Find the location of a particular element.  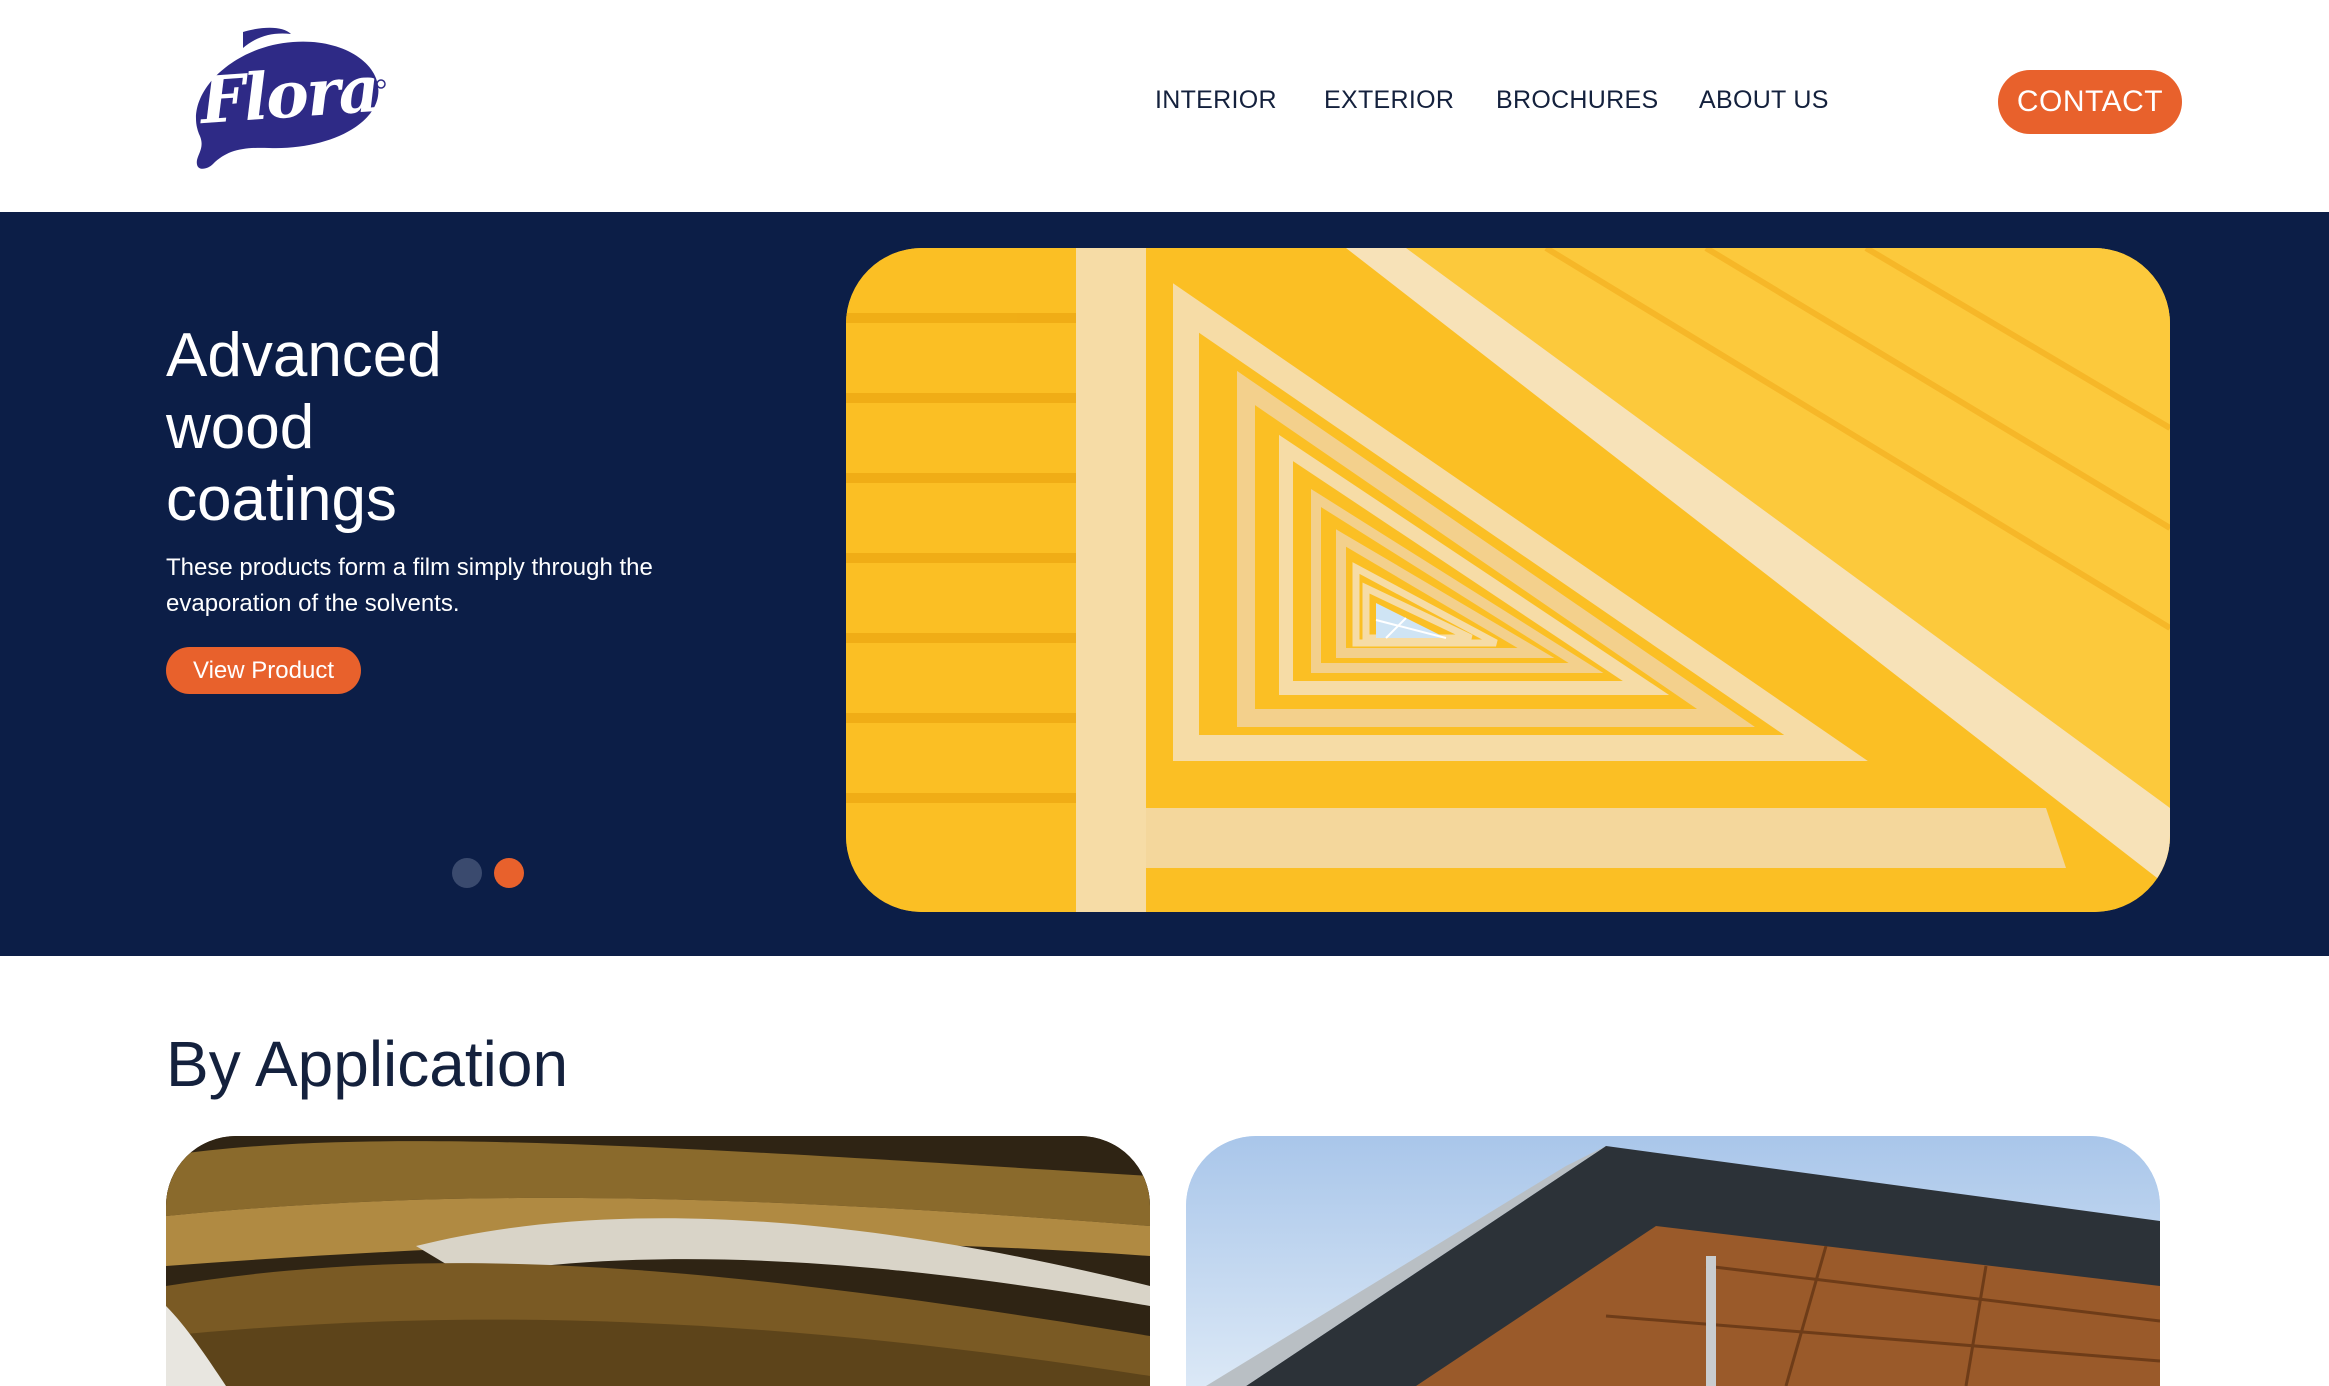

application-card-exterior is located at coordinates (1673, 1261).